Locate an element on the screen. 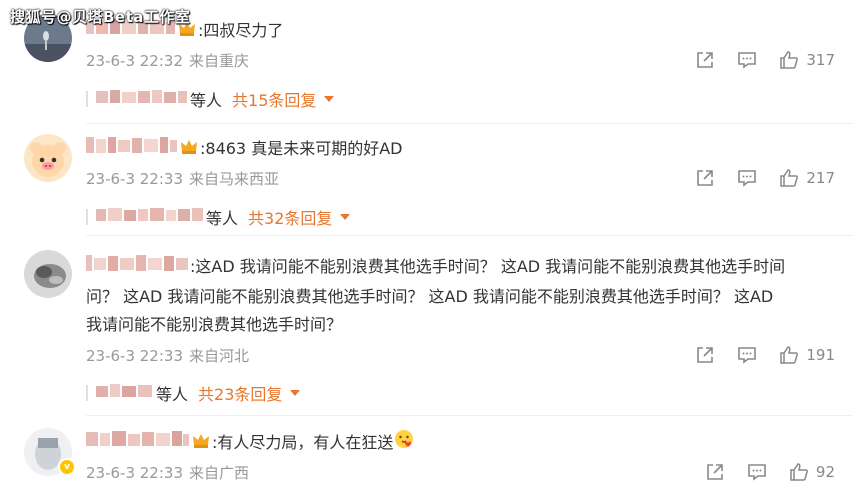 The height and width of the screenshot is (503, 853). comment-actions: 92 is located at coordinates (759, 472).